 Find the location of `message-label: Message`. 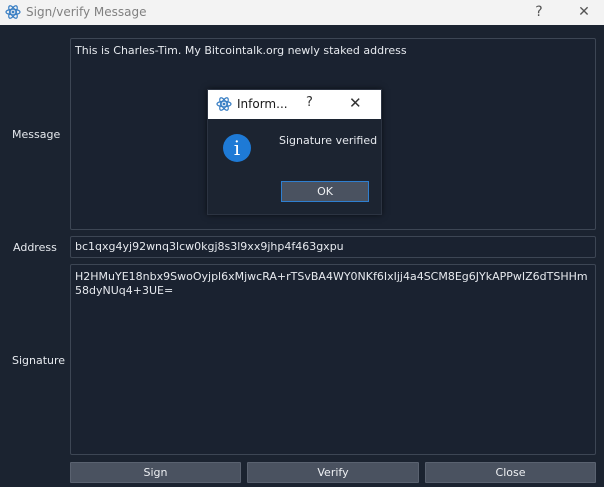

message-label: Message is located at coordinates (36, 134).